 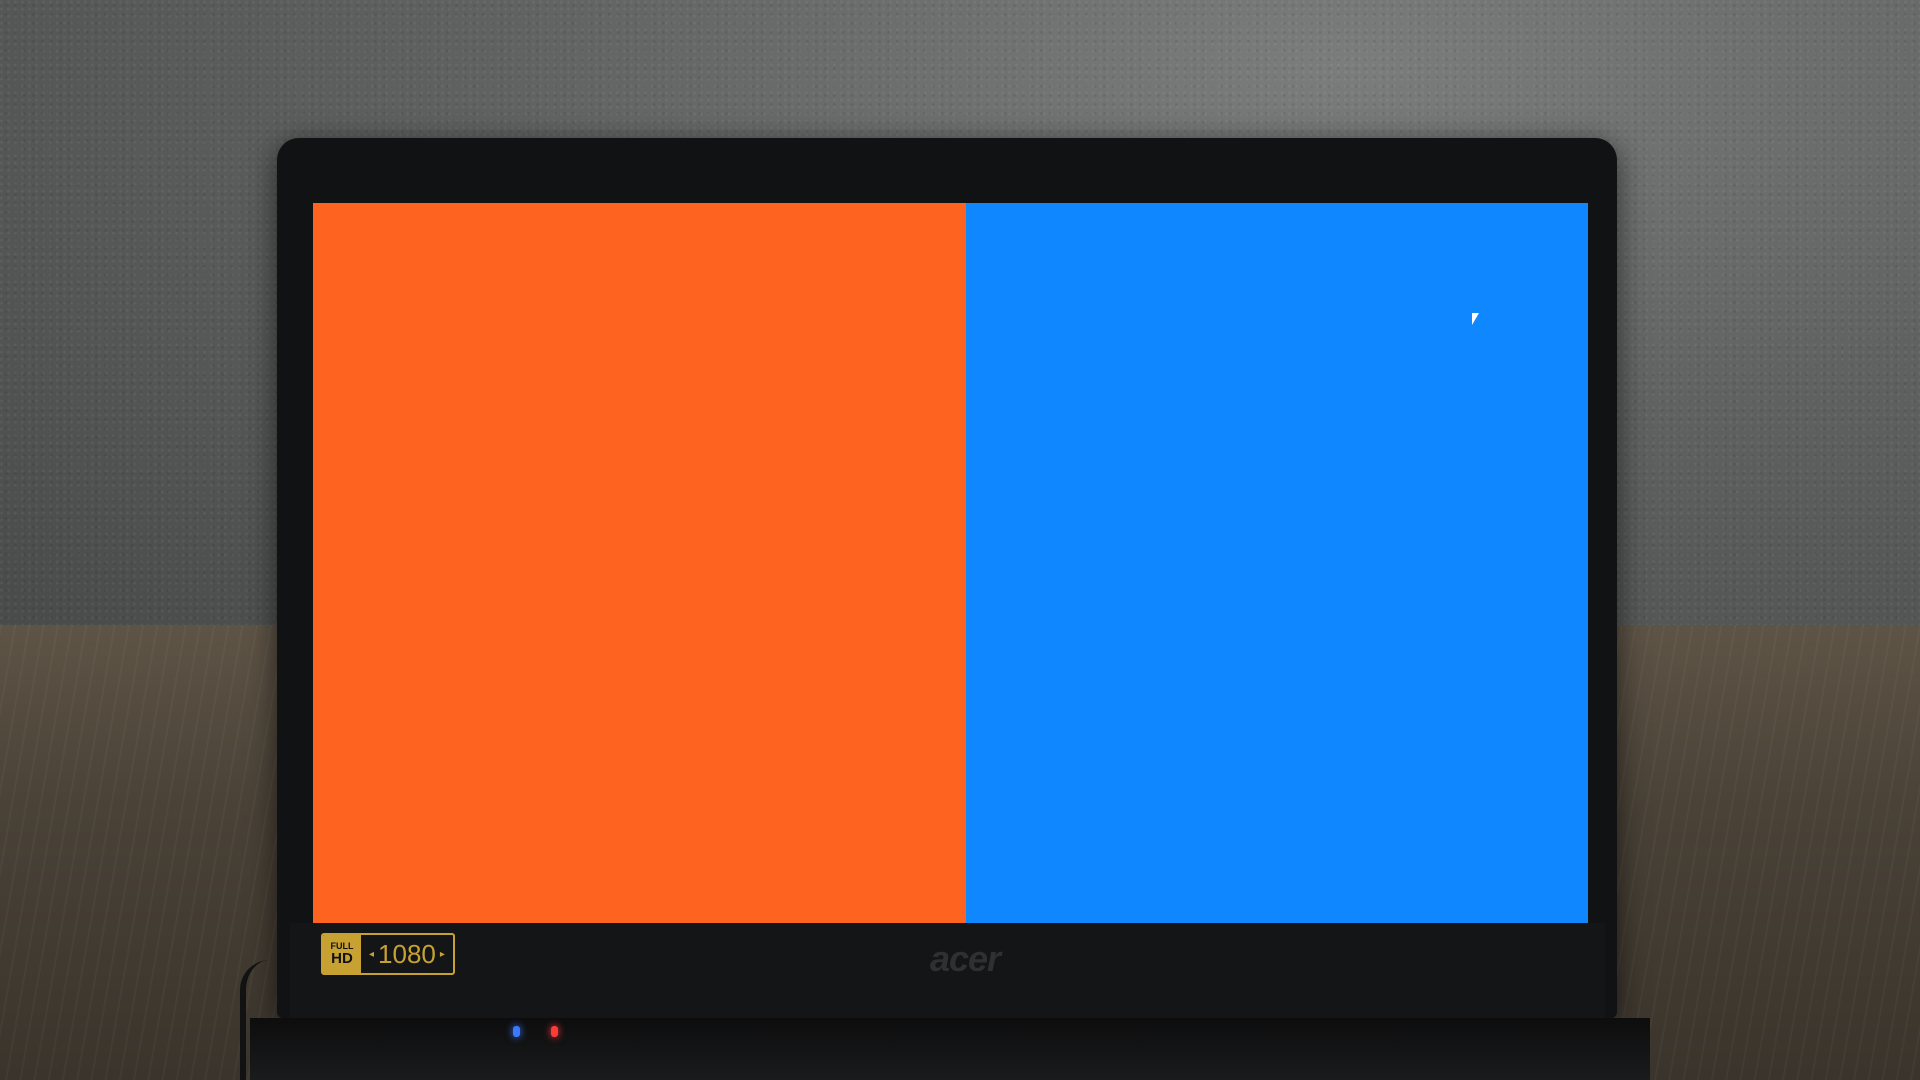 I want to click on badge-resolution-text: 1080, so click(x=407, y=953).